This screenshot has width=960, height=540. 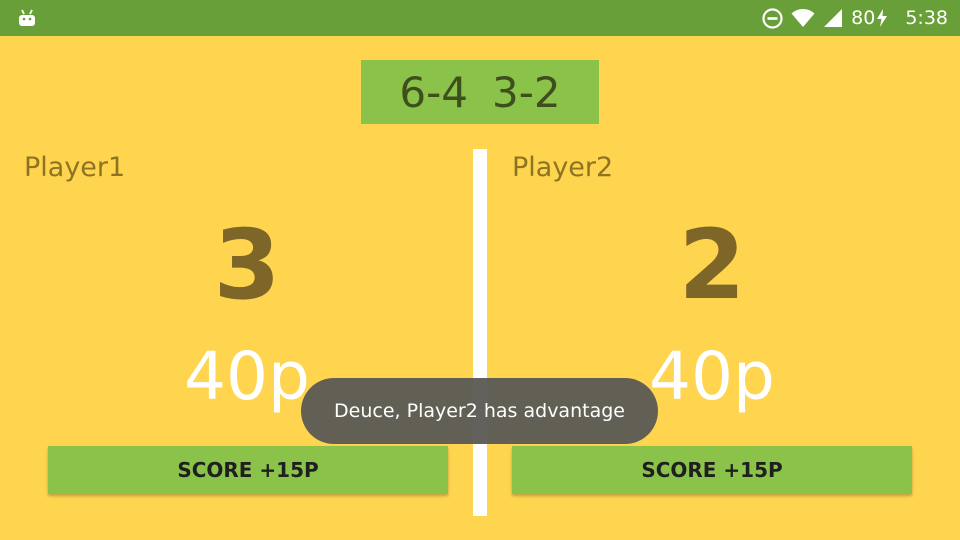 I want to click on battery-status: 80, so click(x=869, y=18).